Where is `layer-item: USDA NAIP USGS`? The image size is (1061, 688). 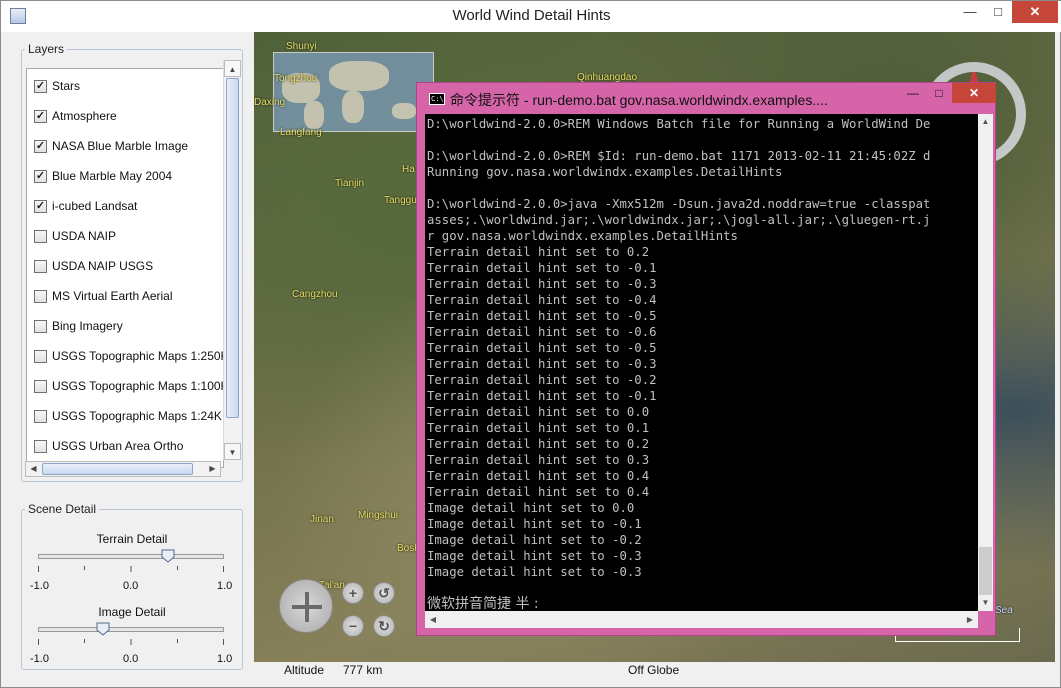
layer-item: USDA NAIP USGS is located at coordinates (125, 266).